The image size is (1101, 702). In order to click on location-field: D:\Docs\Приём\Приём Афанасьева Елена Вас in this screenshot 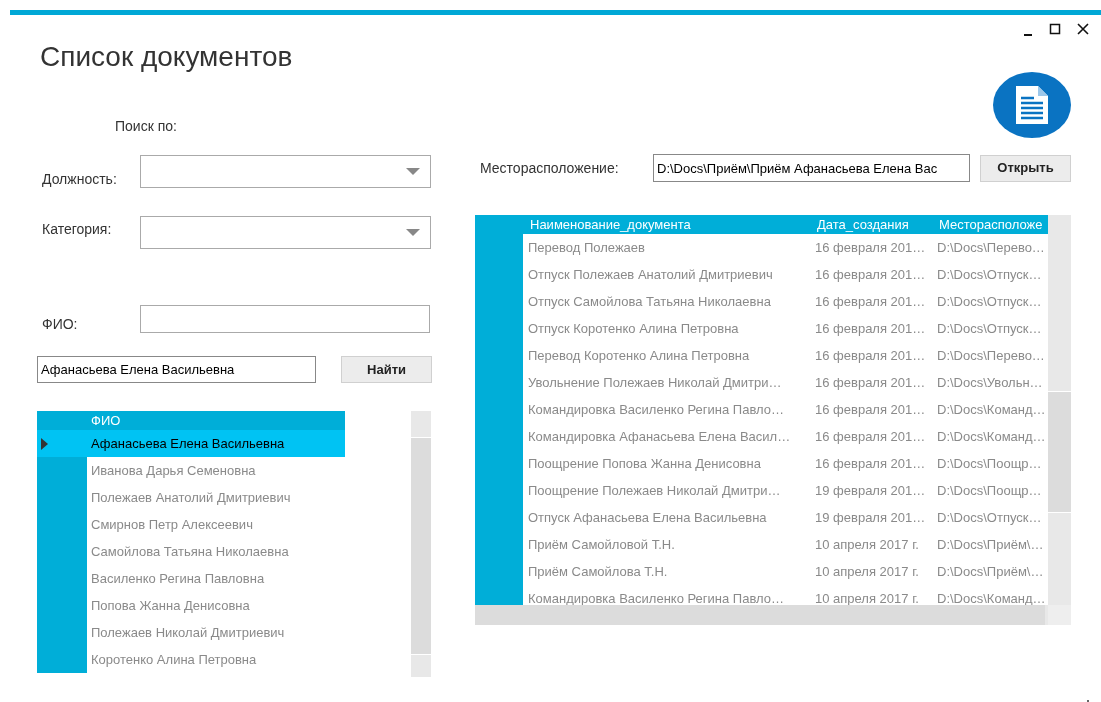, I will do `click(811, 168)`.